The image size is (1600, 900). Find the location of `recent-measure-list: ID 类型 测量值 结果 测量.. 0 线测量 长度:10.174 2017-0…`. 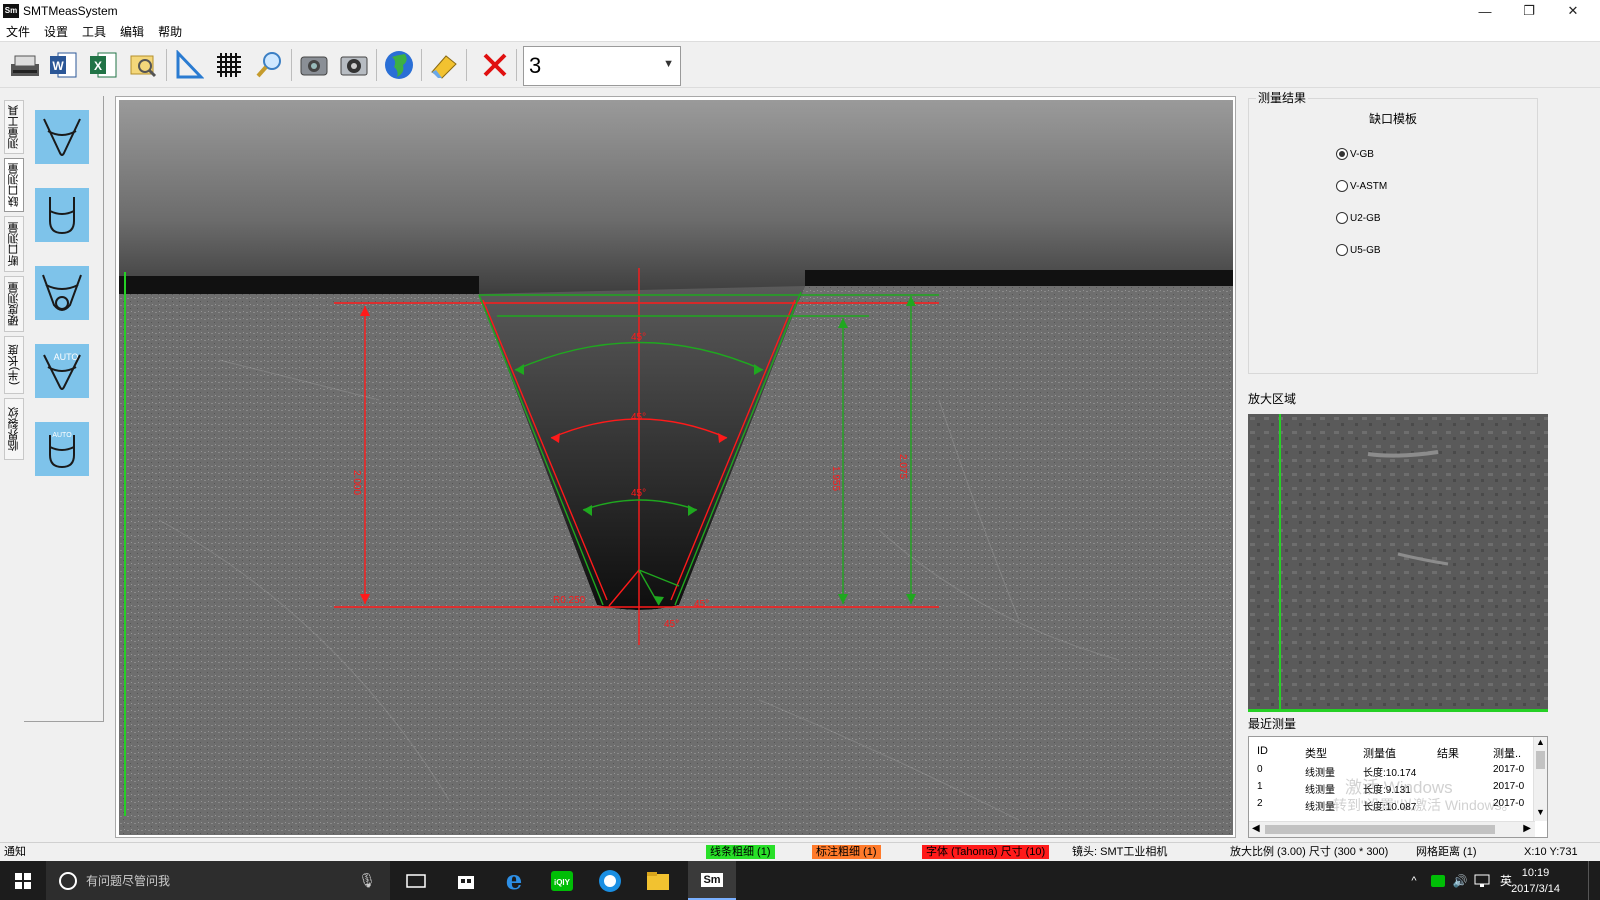

recent-measure-list: ID 类型 测量值 结果 测量.. 0 线测量 长度:10.174 2017-0… is located at coordinates (1398, 787).